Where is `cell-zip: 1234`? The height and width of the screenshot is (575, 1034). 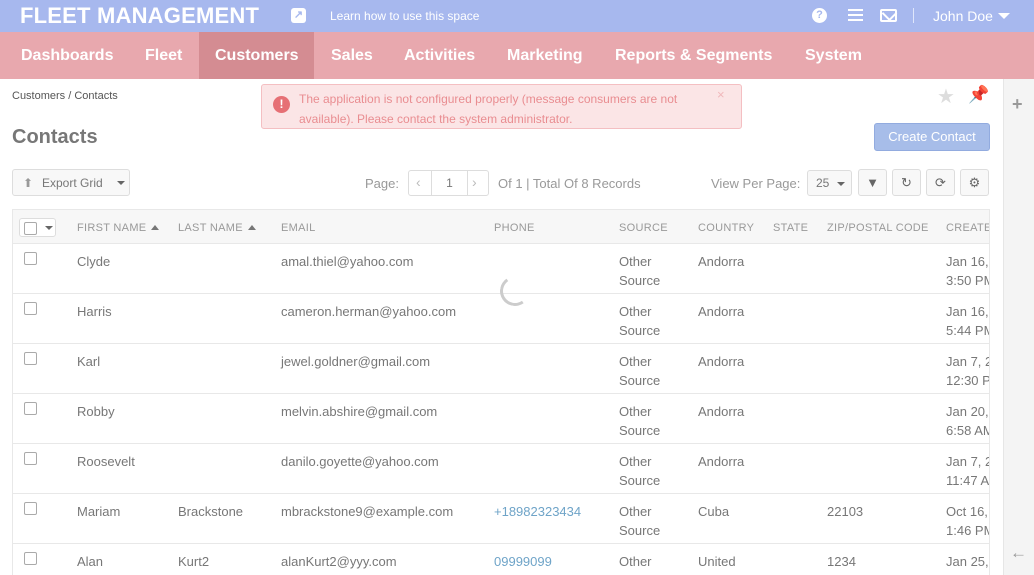 cell-zip: 1234 is located at coordinates (841, 561).